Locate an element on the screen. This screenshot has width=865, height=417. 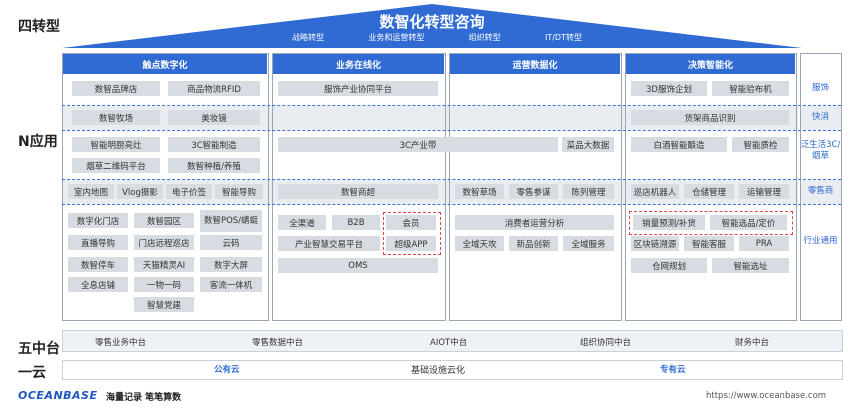
app-box: 全息店铺 is located at coordinates (98, 284).